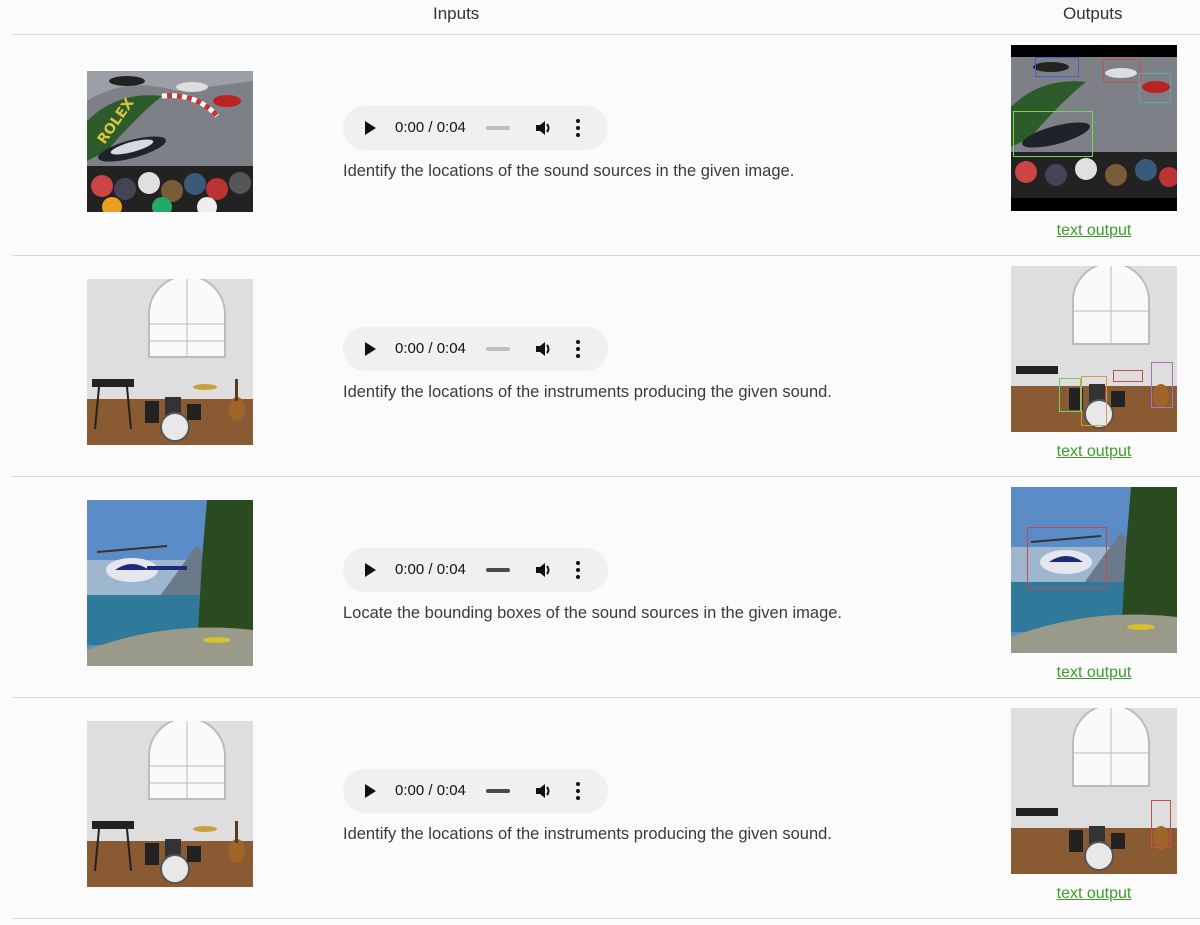 The width and height of the screenshot is (1200, 925). I want to click on outputs-header: Outputs, so click(1093, 13).